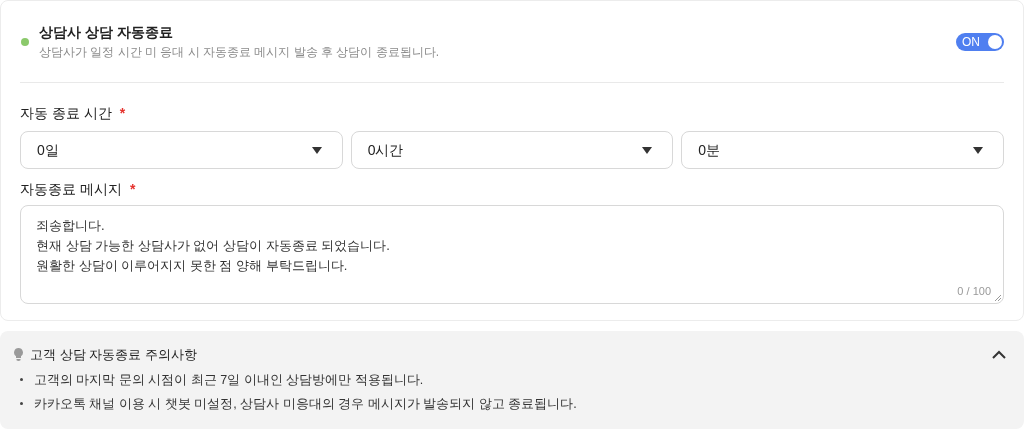 The width and height of the screenshot is (1024, 429). What do you see at coordinates (66, 113) in the screenshot?
I see `field-label: 자동 종료 시간` at bounding box center [66, 113].